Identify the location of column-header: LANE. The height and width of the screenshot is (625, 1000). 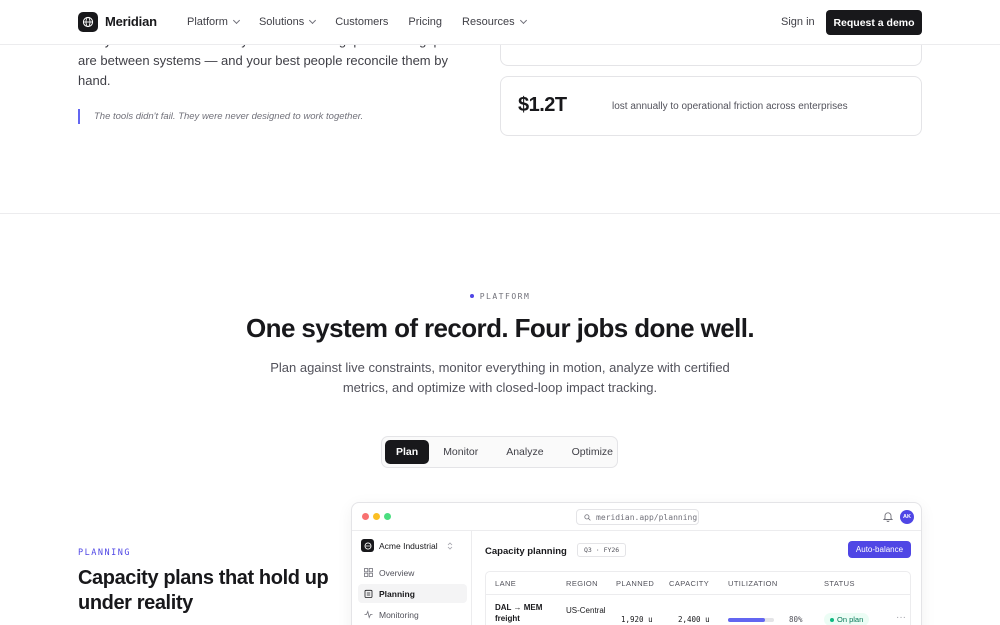
(505, 583).